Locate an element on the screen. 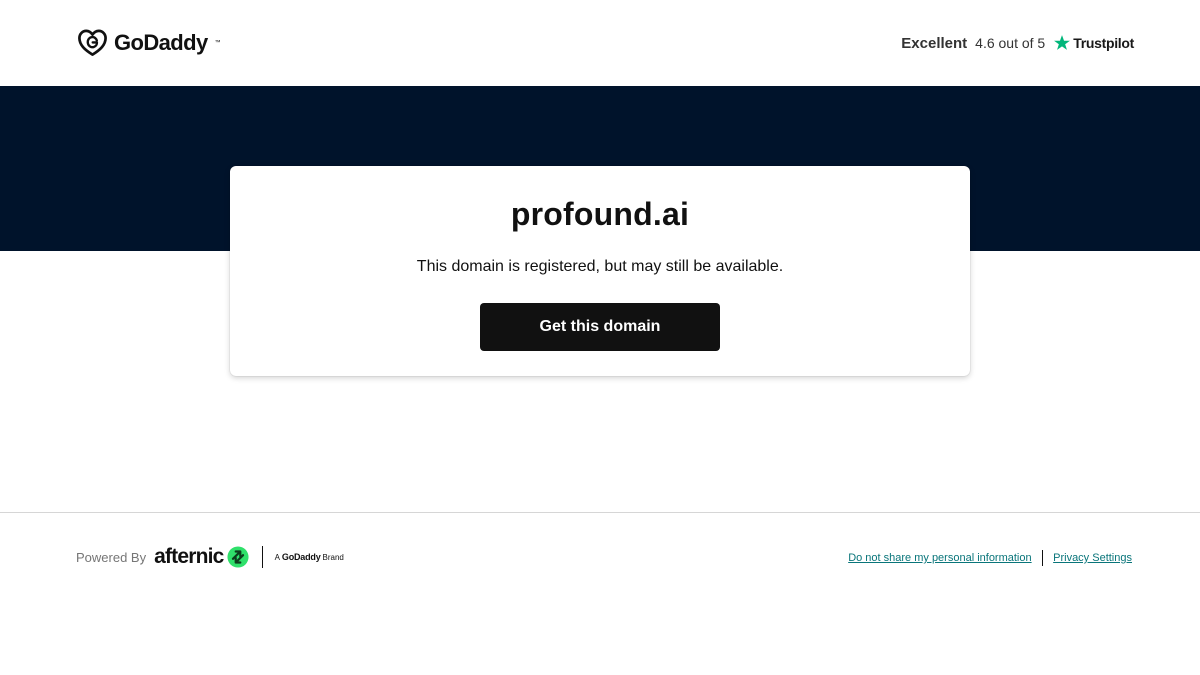  brand-tag-company: GoDaddy is located at coordinates (301, 557).